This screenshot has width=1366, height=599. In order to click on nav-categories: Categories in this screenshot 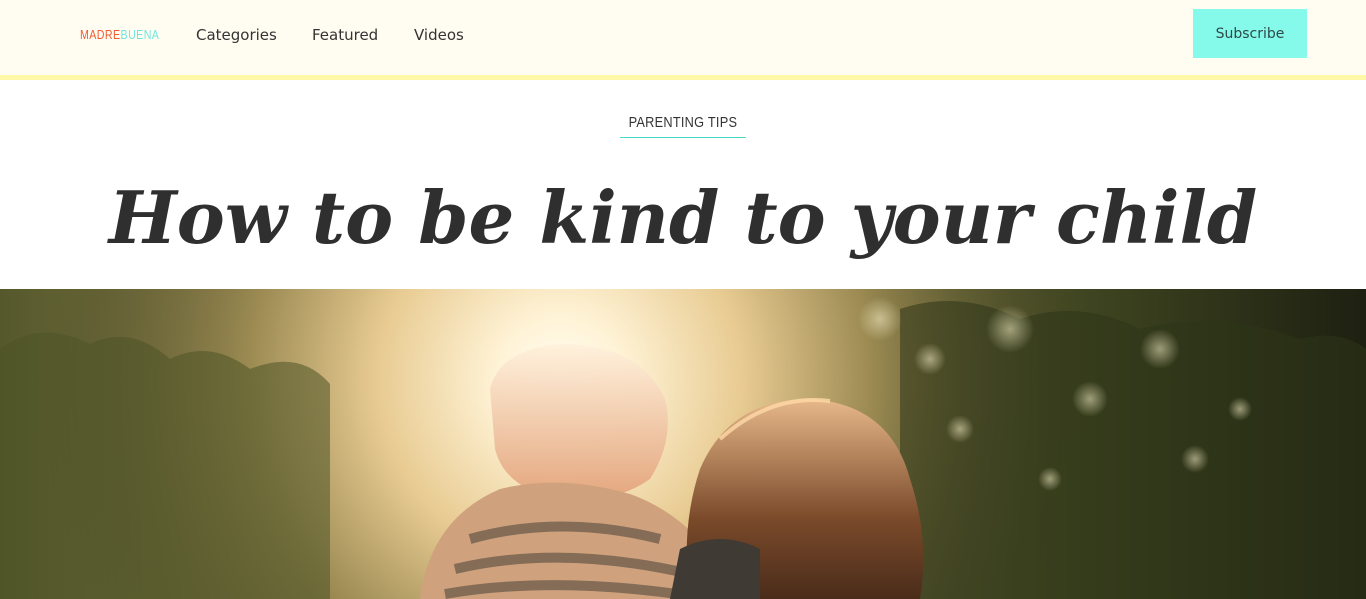, I will do `click(236, 35)`.